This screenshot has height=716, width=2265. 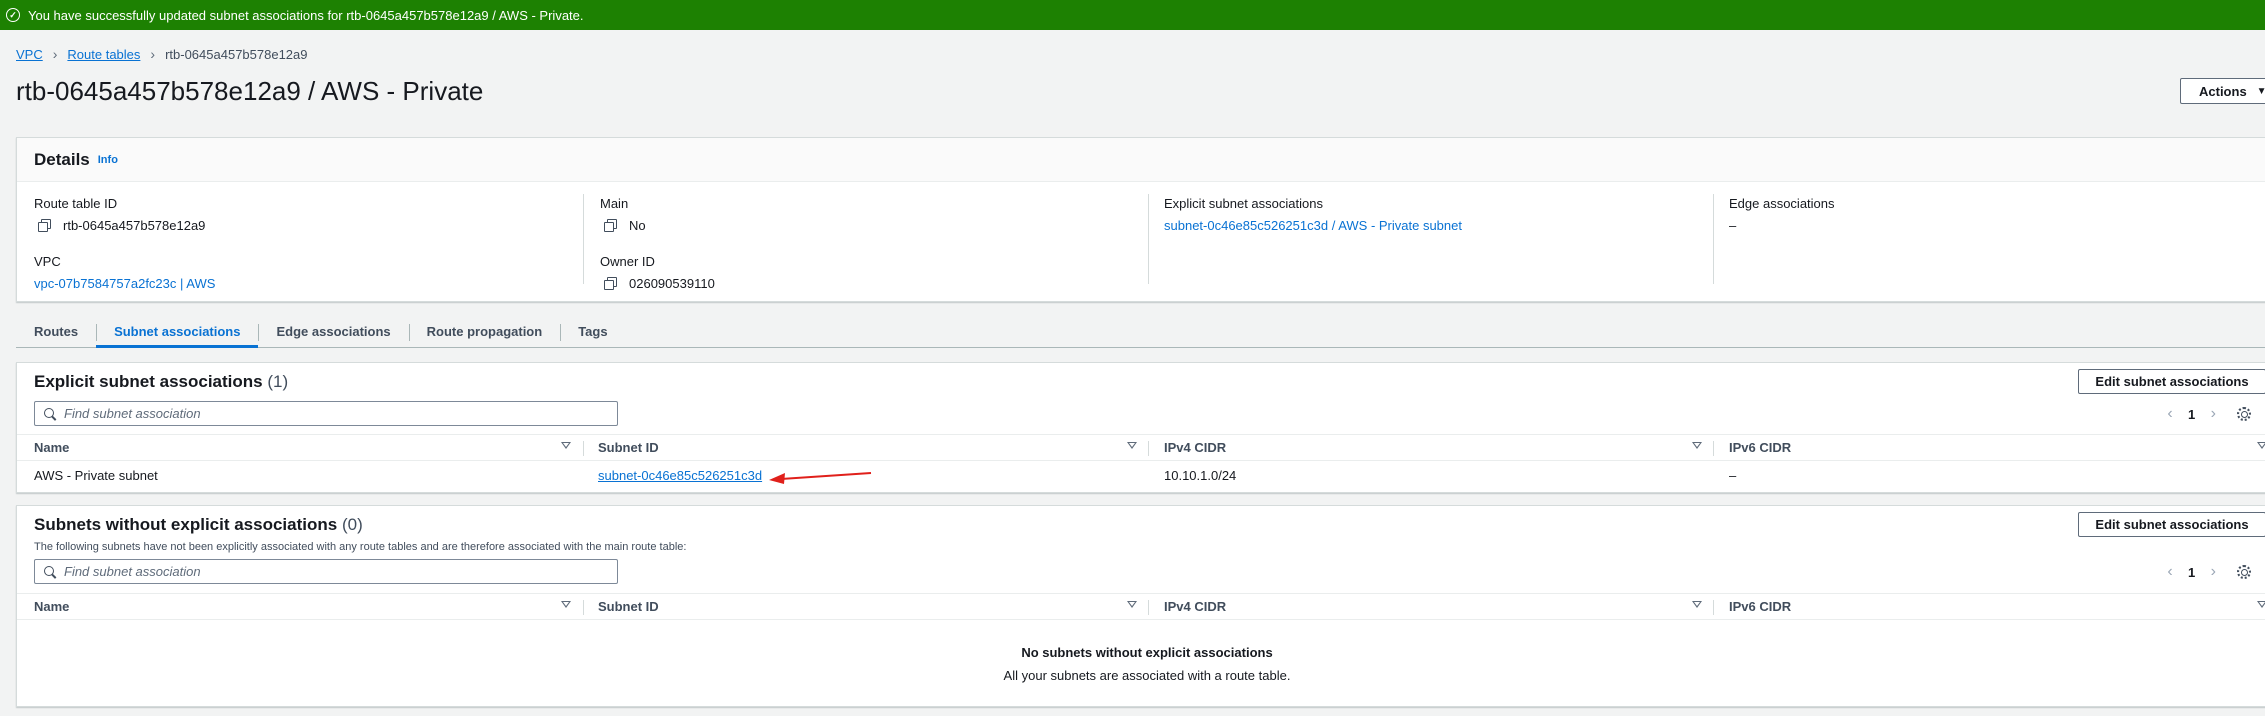 What do you see at coordinates (62, 159) in the screenshot?
I see `details-title: Details` at bounding box center [62, 159].